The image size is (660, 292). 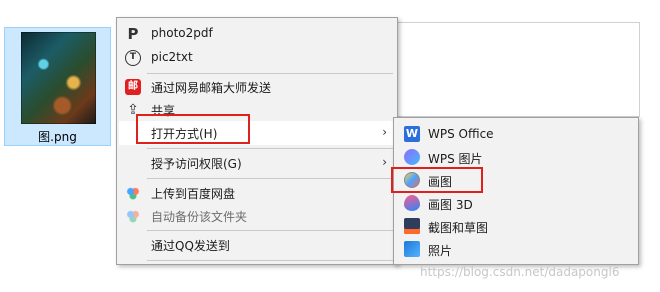 What do you see at coordinates (516, 226) in the screenshot?
I see `submenu-item-snip-sketch: 截图和草图` at bounding box center [516, 226].